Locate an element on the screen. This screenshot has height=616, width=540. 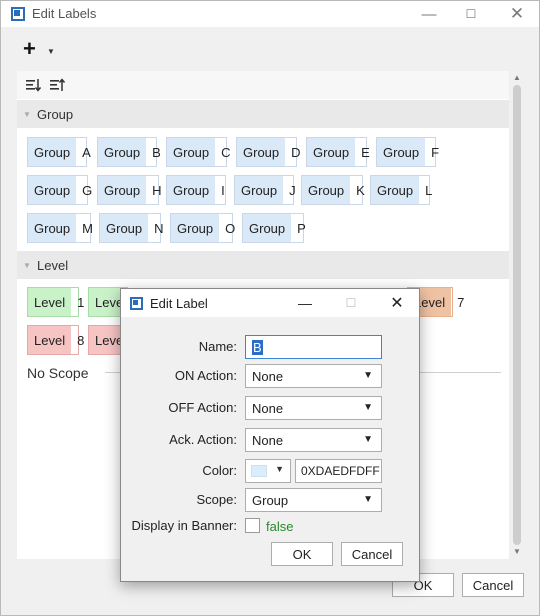
ack-action-value: None is located at coordinates (268, 440).